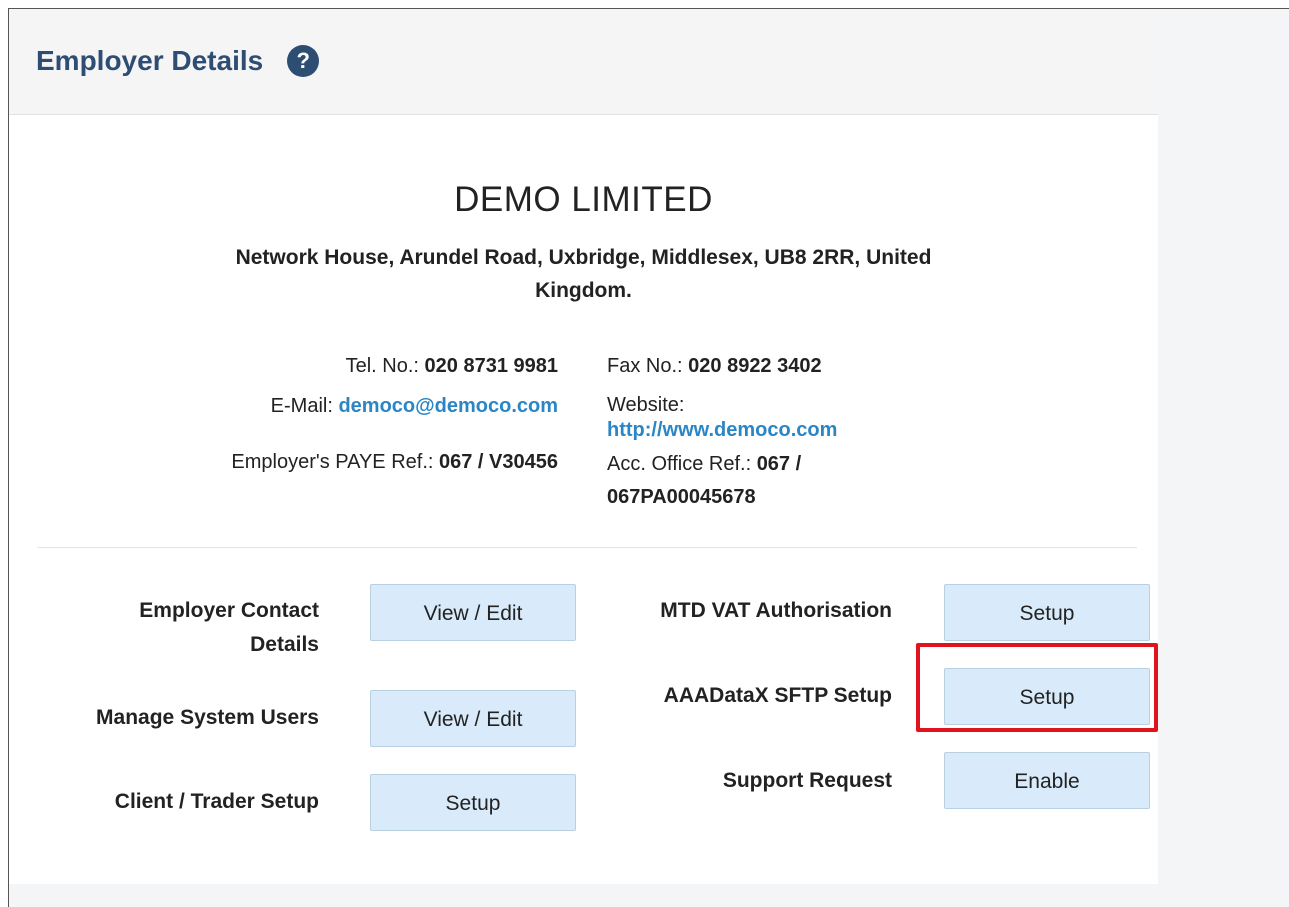  Describe the element at coordinates (777, 695) in the screenshot. I see `aaadatax-label: AAADataX SFTP Setup` at that location.